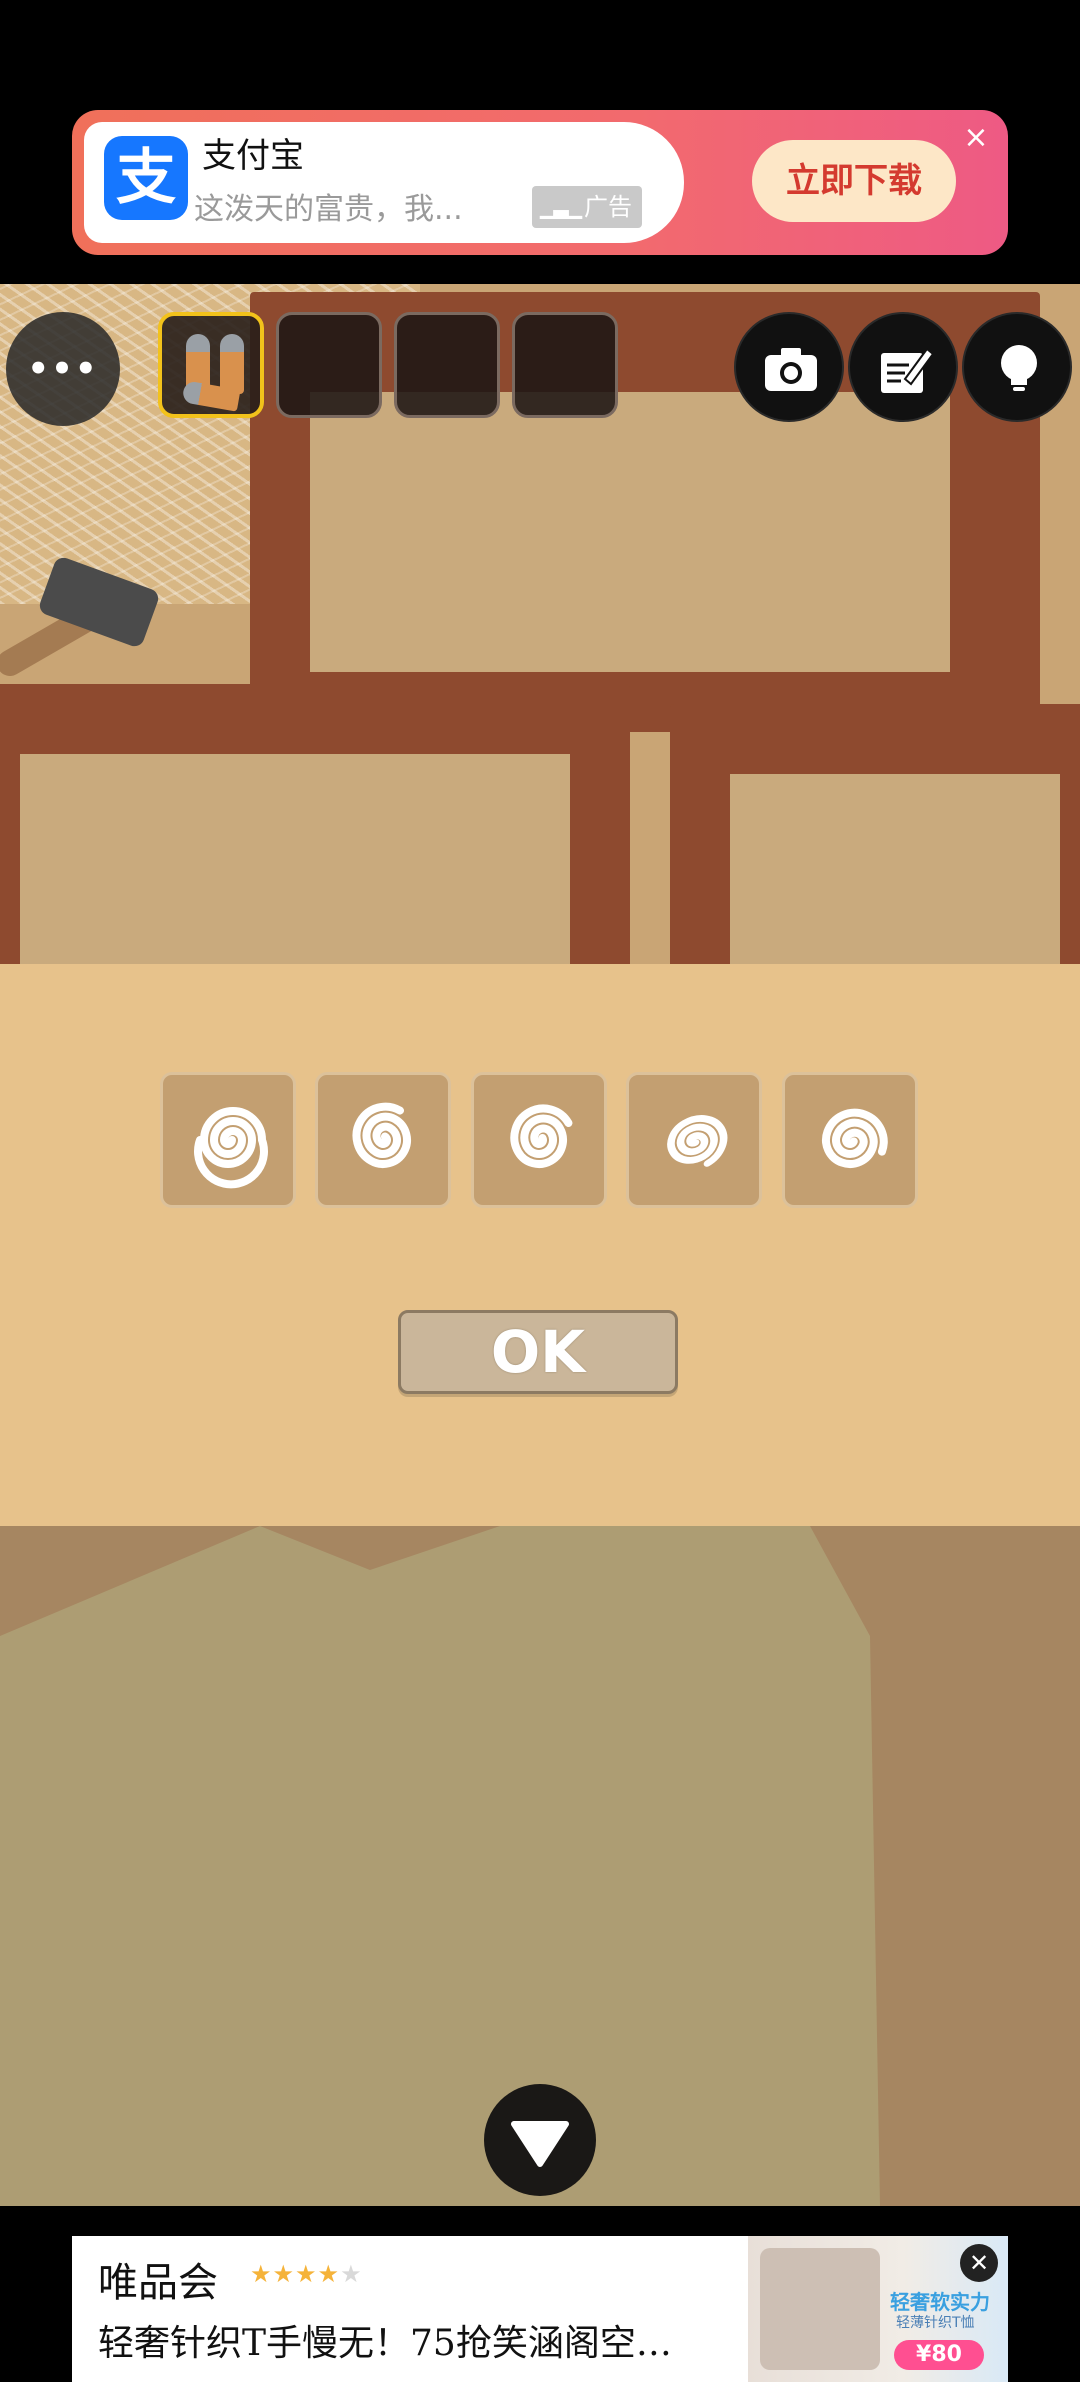  What do you see at coordinates (253, 156) in the screenshot?
I see `ad-app-name: 支付宝` at bounding box center [253, 156].